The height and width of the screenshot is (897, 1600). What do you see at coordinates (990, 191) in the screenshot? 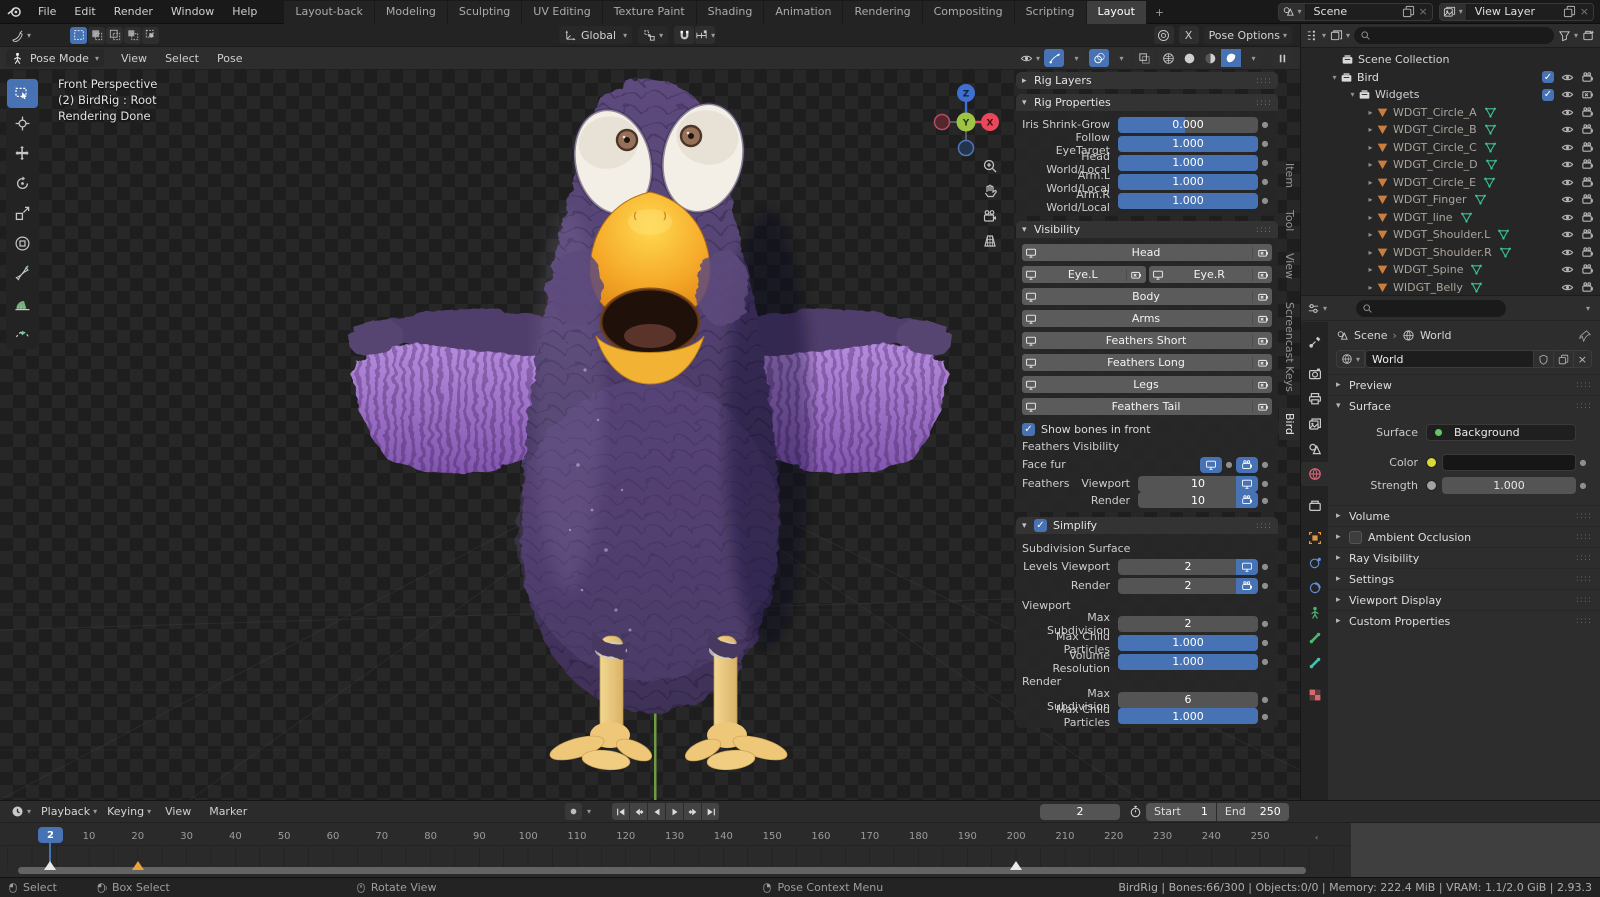
I see `pan-hand-icon` at bounding box center [990, 191].